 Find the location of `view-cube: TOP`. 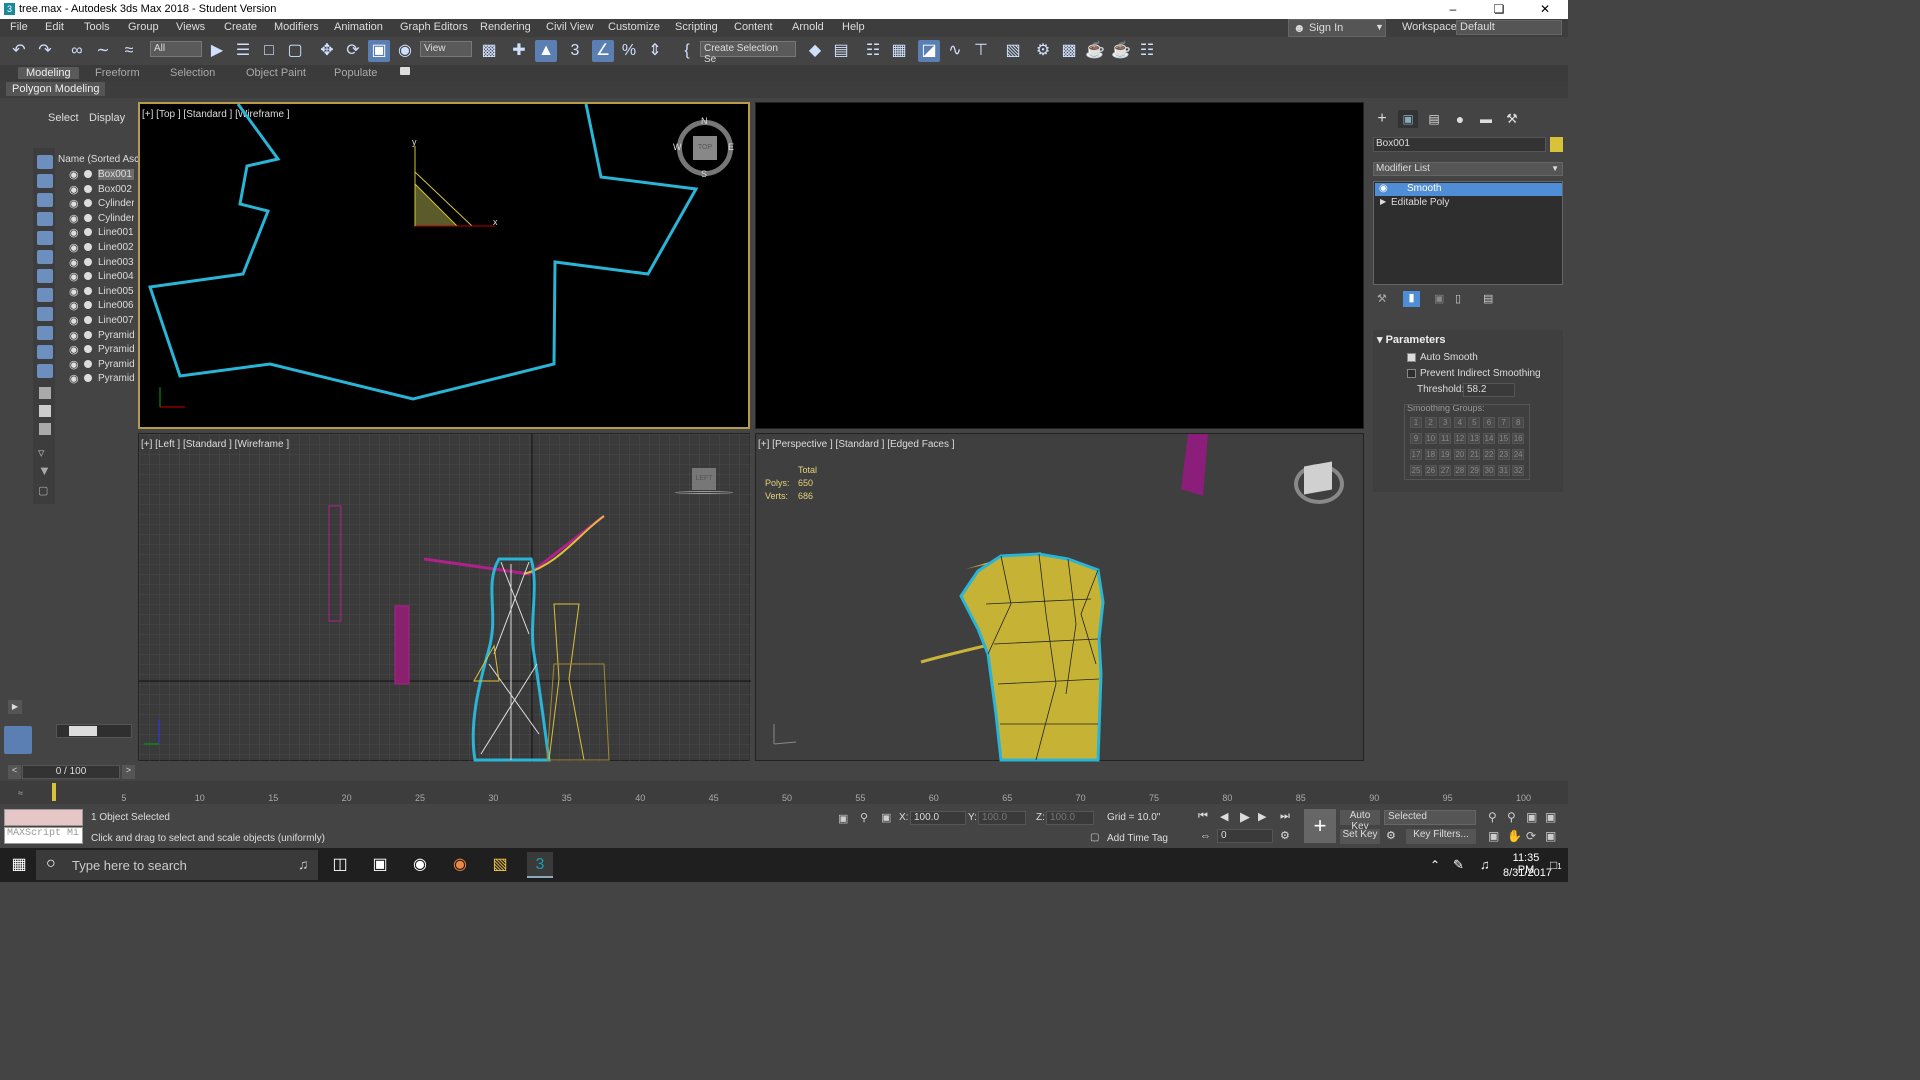

view-cube: TOP is located at coordinates (705, 148).